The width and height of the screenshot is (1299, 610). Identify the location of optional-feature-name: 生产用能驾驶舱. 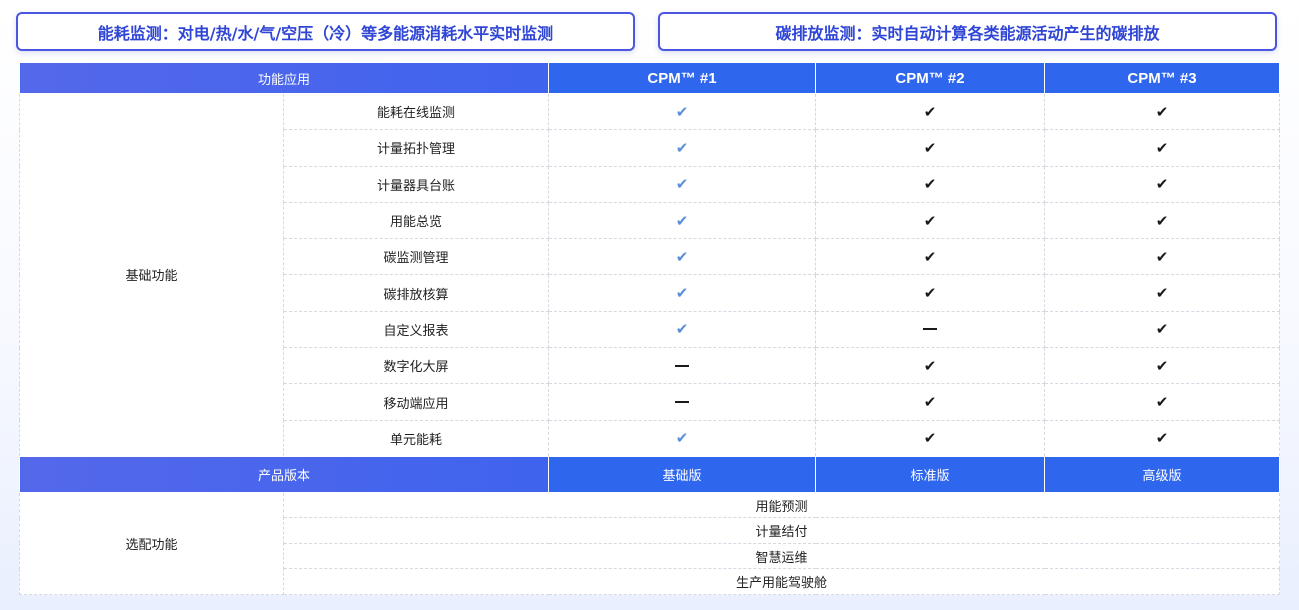
(781, 581).